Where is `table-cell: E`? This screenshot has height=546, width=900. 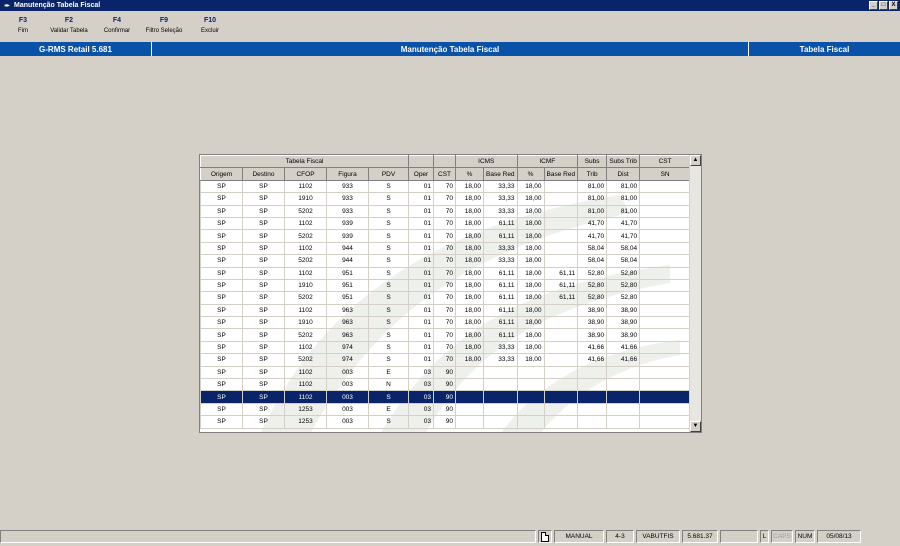
table-cell: E is located at coordinates (388, 372).